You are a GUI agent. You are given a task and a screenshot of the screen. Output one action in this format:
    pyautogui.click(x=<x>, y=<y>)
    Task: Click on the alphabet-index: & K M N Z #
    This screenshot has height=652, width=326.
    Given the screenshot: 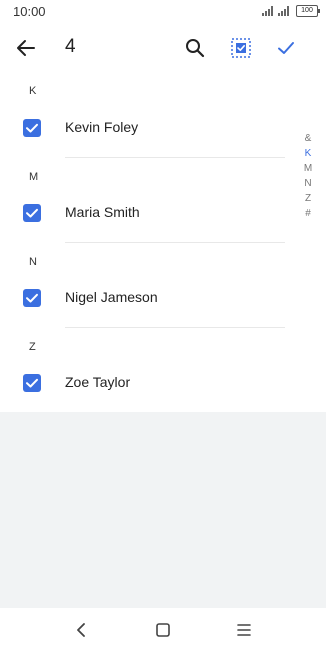 What is the action you would take?
    pyautogui.click(x=308, y=176)
    